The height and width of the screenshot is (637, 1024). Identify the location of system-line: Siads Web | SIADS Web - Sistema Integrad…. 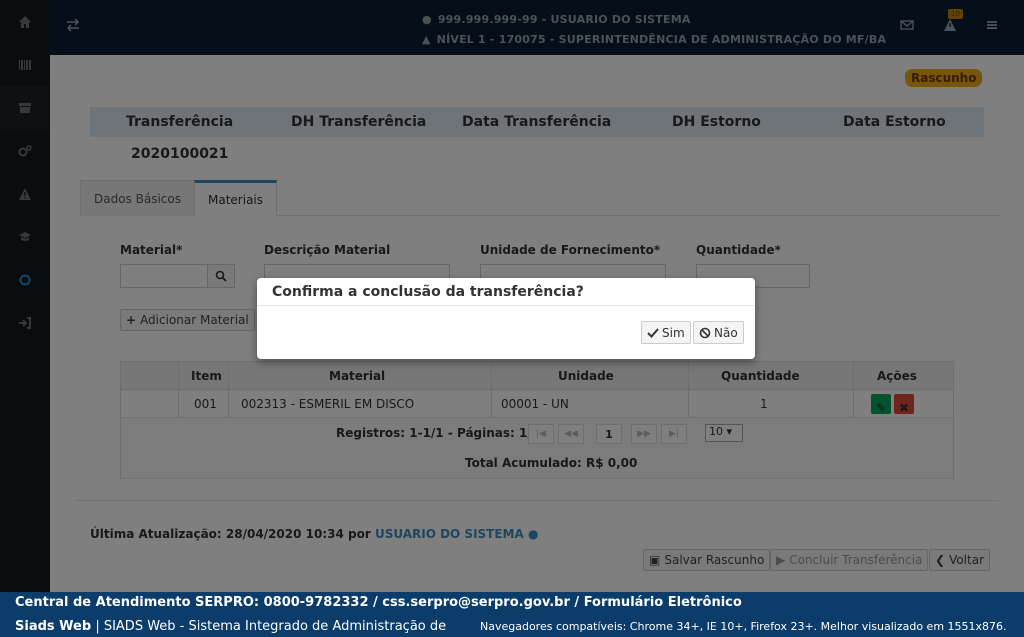
(230, 626).